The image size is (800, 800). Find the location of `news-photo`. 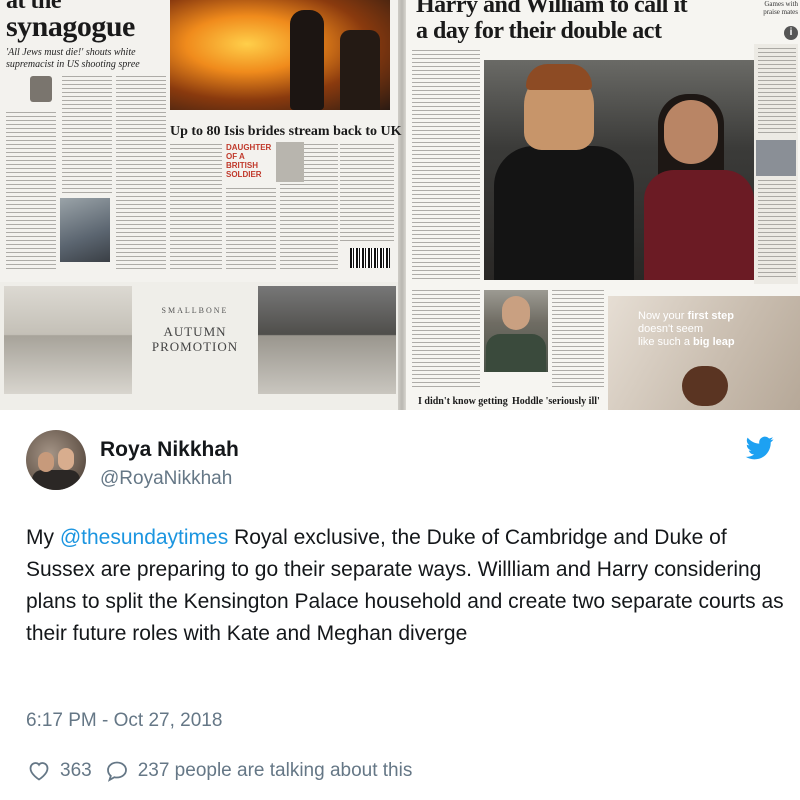

news-photo is located at coordinates (85, 230).